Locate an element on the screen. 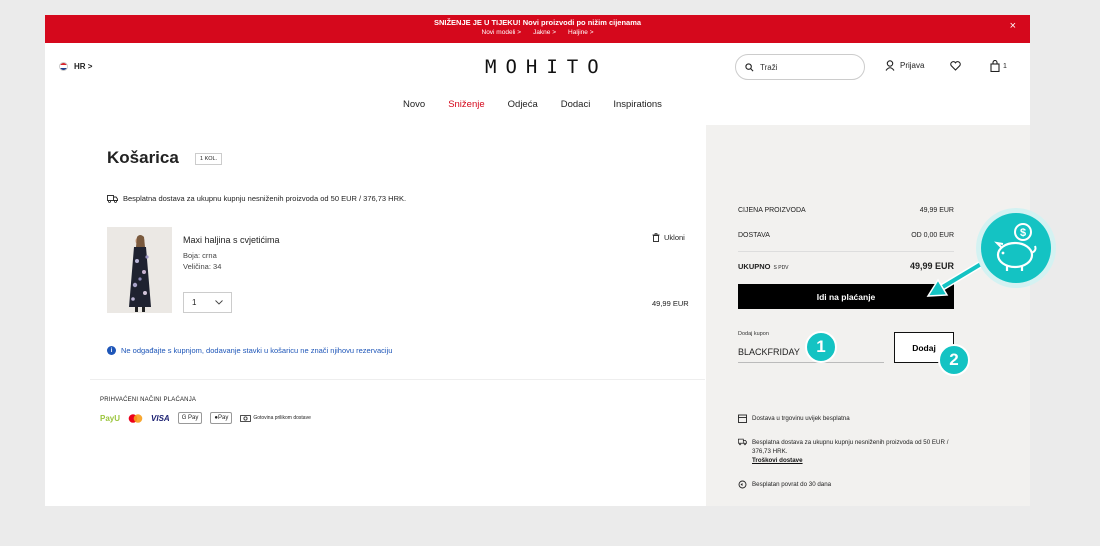 Image resolution: width=1100 pixels, height=546 pixels. cash-on-delivery-text: Gotovina prilikom dostave is located at coordinates (282, 418).